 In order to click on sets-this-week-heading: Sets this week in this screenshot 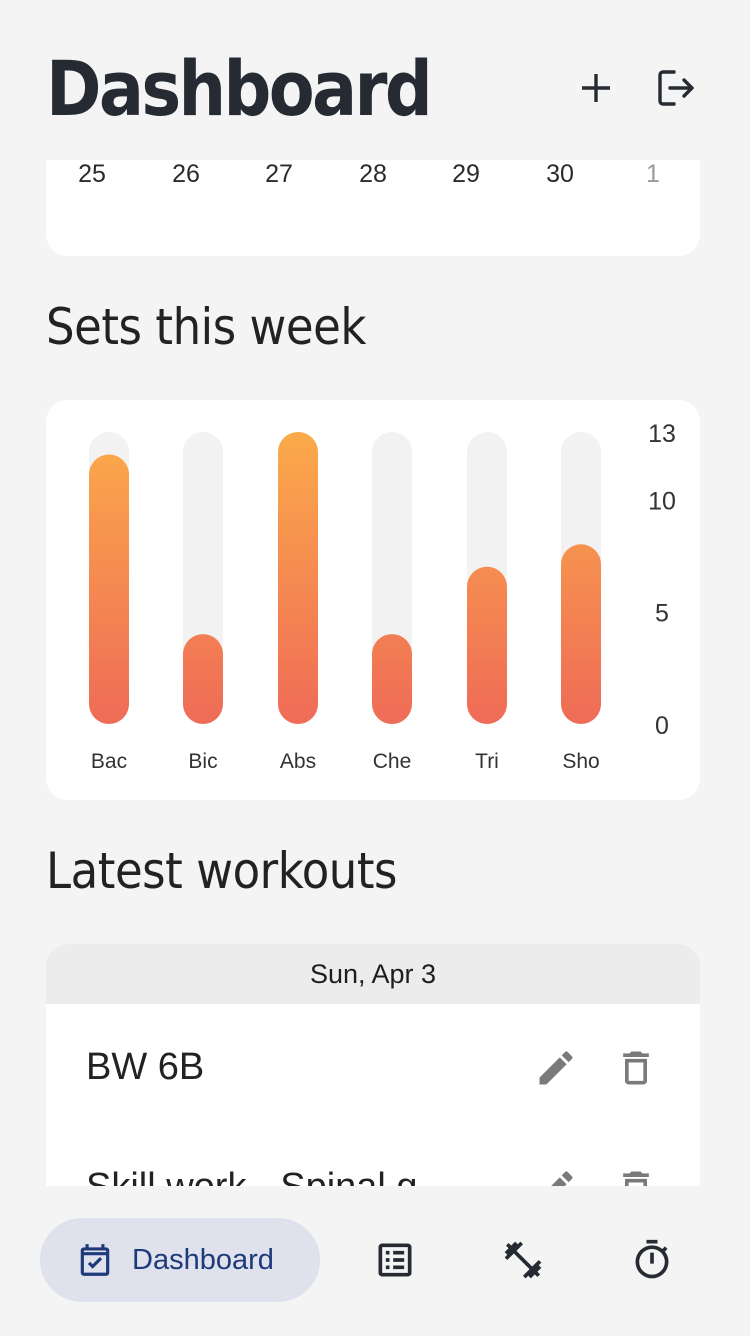, I will do `click(206, 327)`.